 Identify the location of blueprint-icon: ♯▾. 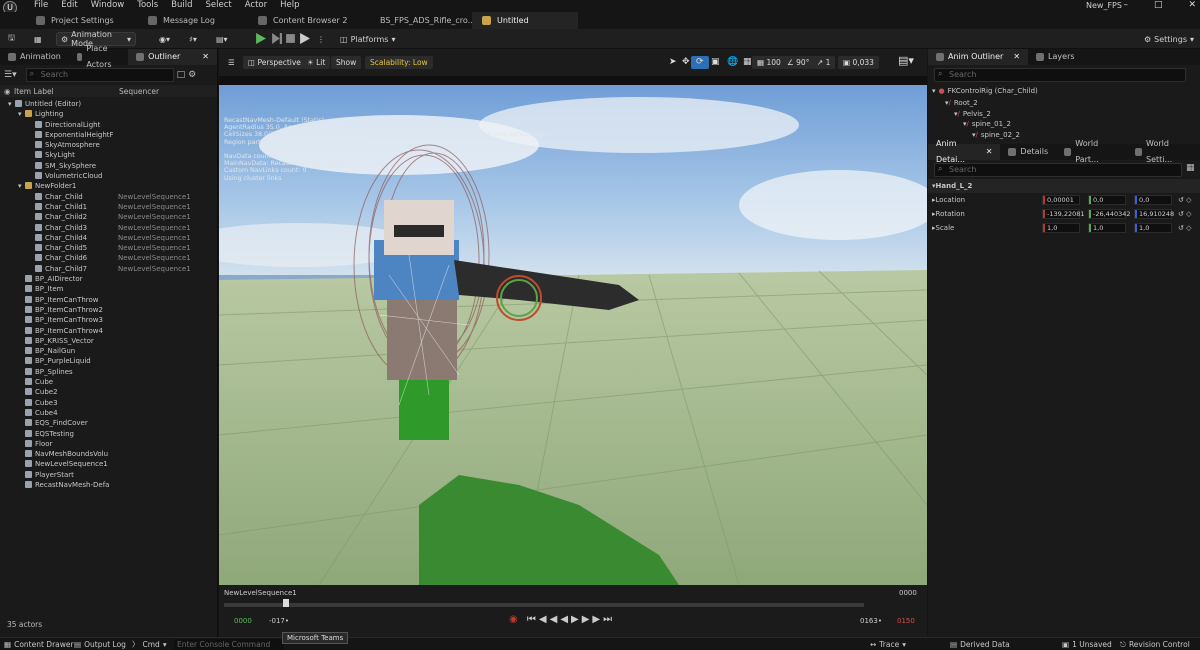
(193, 39).